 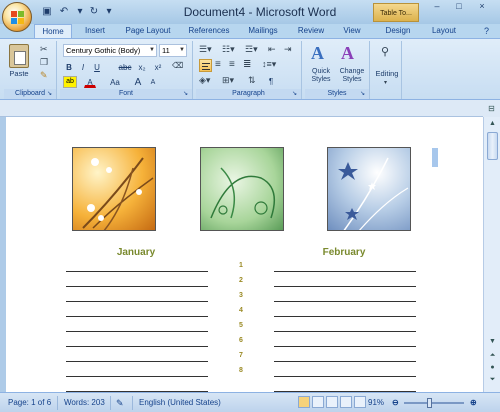 I want to click on quick-styles-icon: A, so click(x=317, y=53).